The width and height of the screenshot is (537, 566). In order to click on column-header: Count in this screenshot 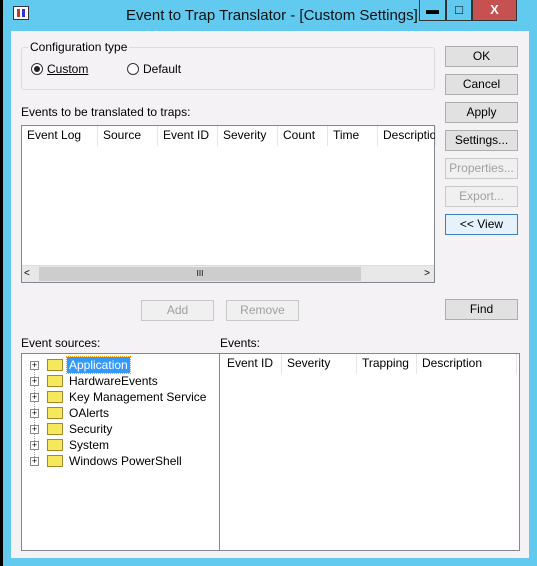, I will do `click(303, 136)`.